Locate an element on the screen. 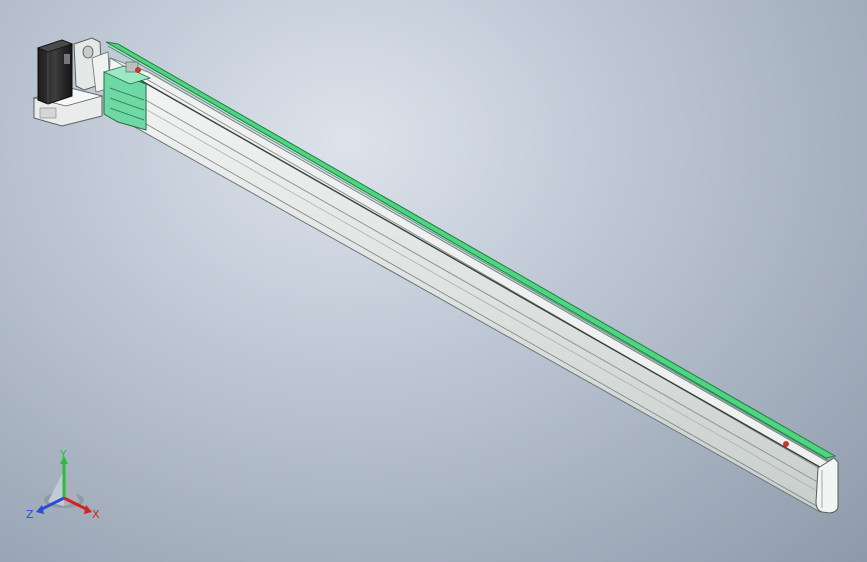  limit-marker-near is located at coordinates (138, 70).